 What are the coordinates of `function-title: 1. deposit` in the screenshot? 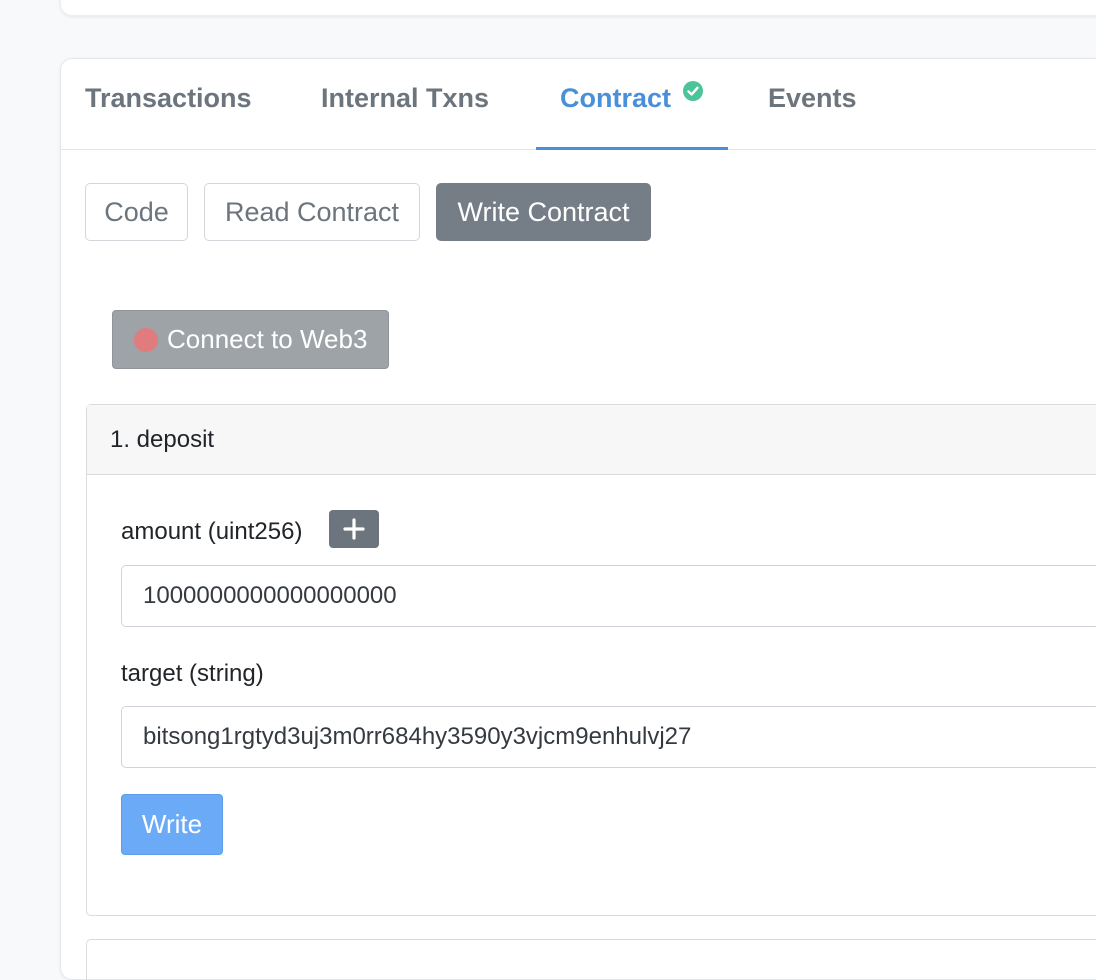 It's located at (162, 439).